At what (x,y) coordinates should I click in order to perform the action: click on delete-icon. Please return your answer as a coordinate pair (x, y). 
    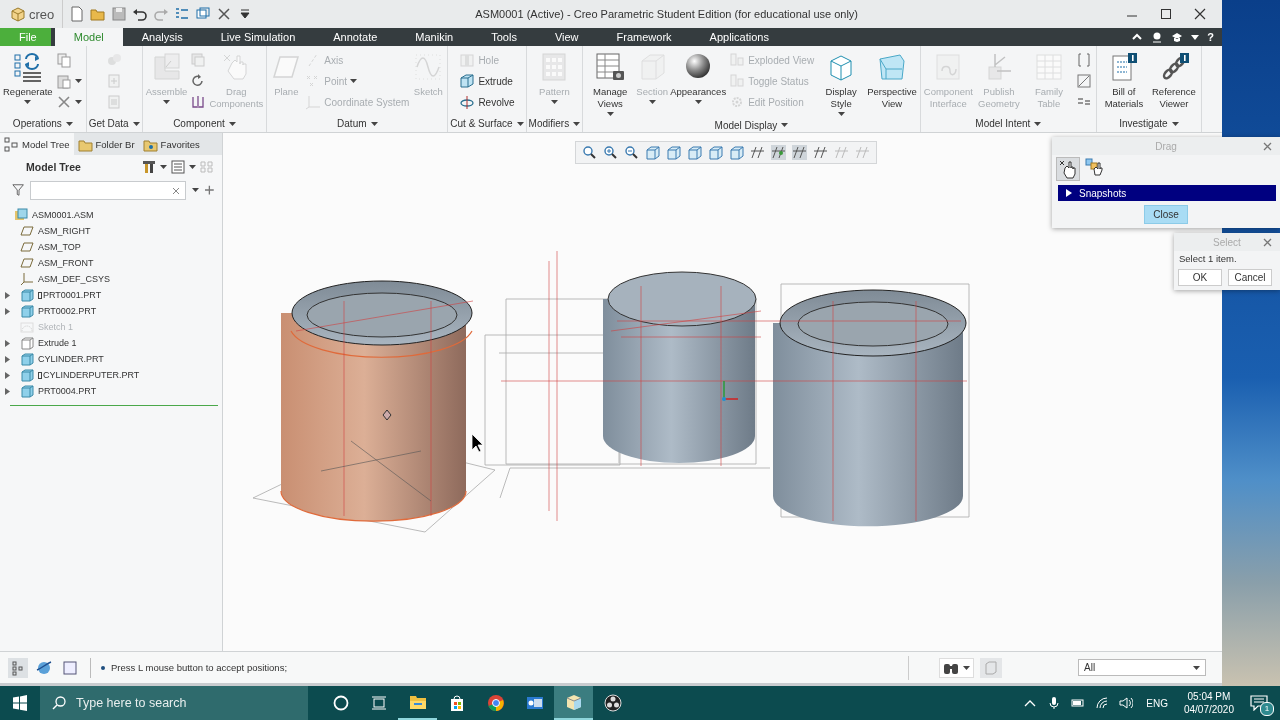
    Looking at the image, I should click on (63, 102).